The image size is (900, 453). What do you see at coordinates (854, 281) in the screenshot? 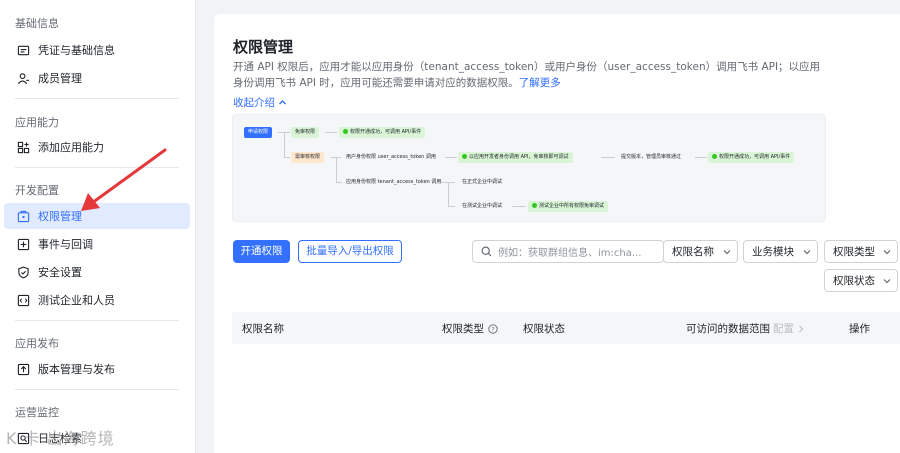
I see `filter-label: 权限状态` at bounding box center [854, 281].